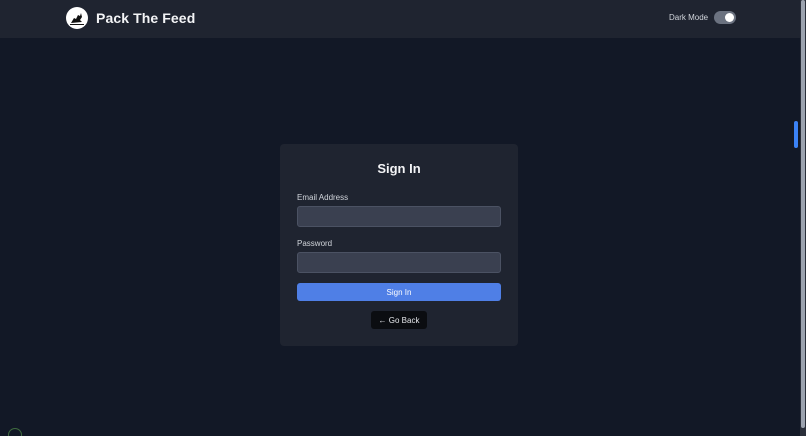 This screenshot has width=806, height=436. I want to click on wolf-logo-icon, so click(77, 18).